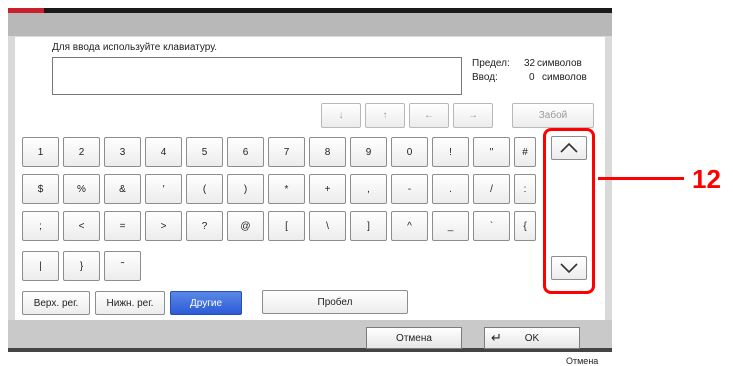 This screenshot has width=733, height=366. Describe the element at coordinates (327, 189) in the screenshot. I see `key-plus: +` at that location.